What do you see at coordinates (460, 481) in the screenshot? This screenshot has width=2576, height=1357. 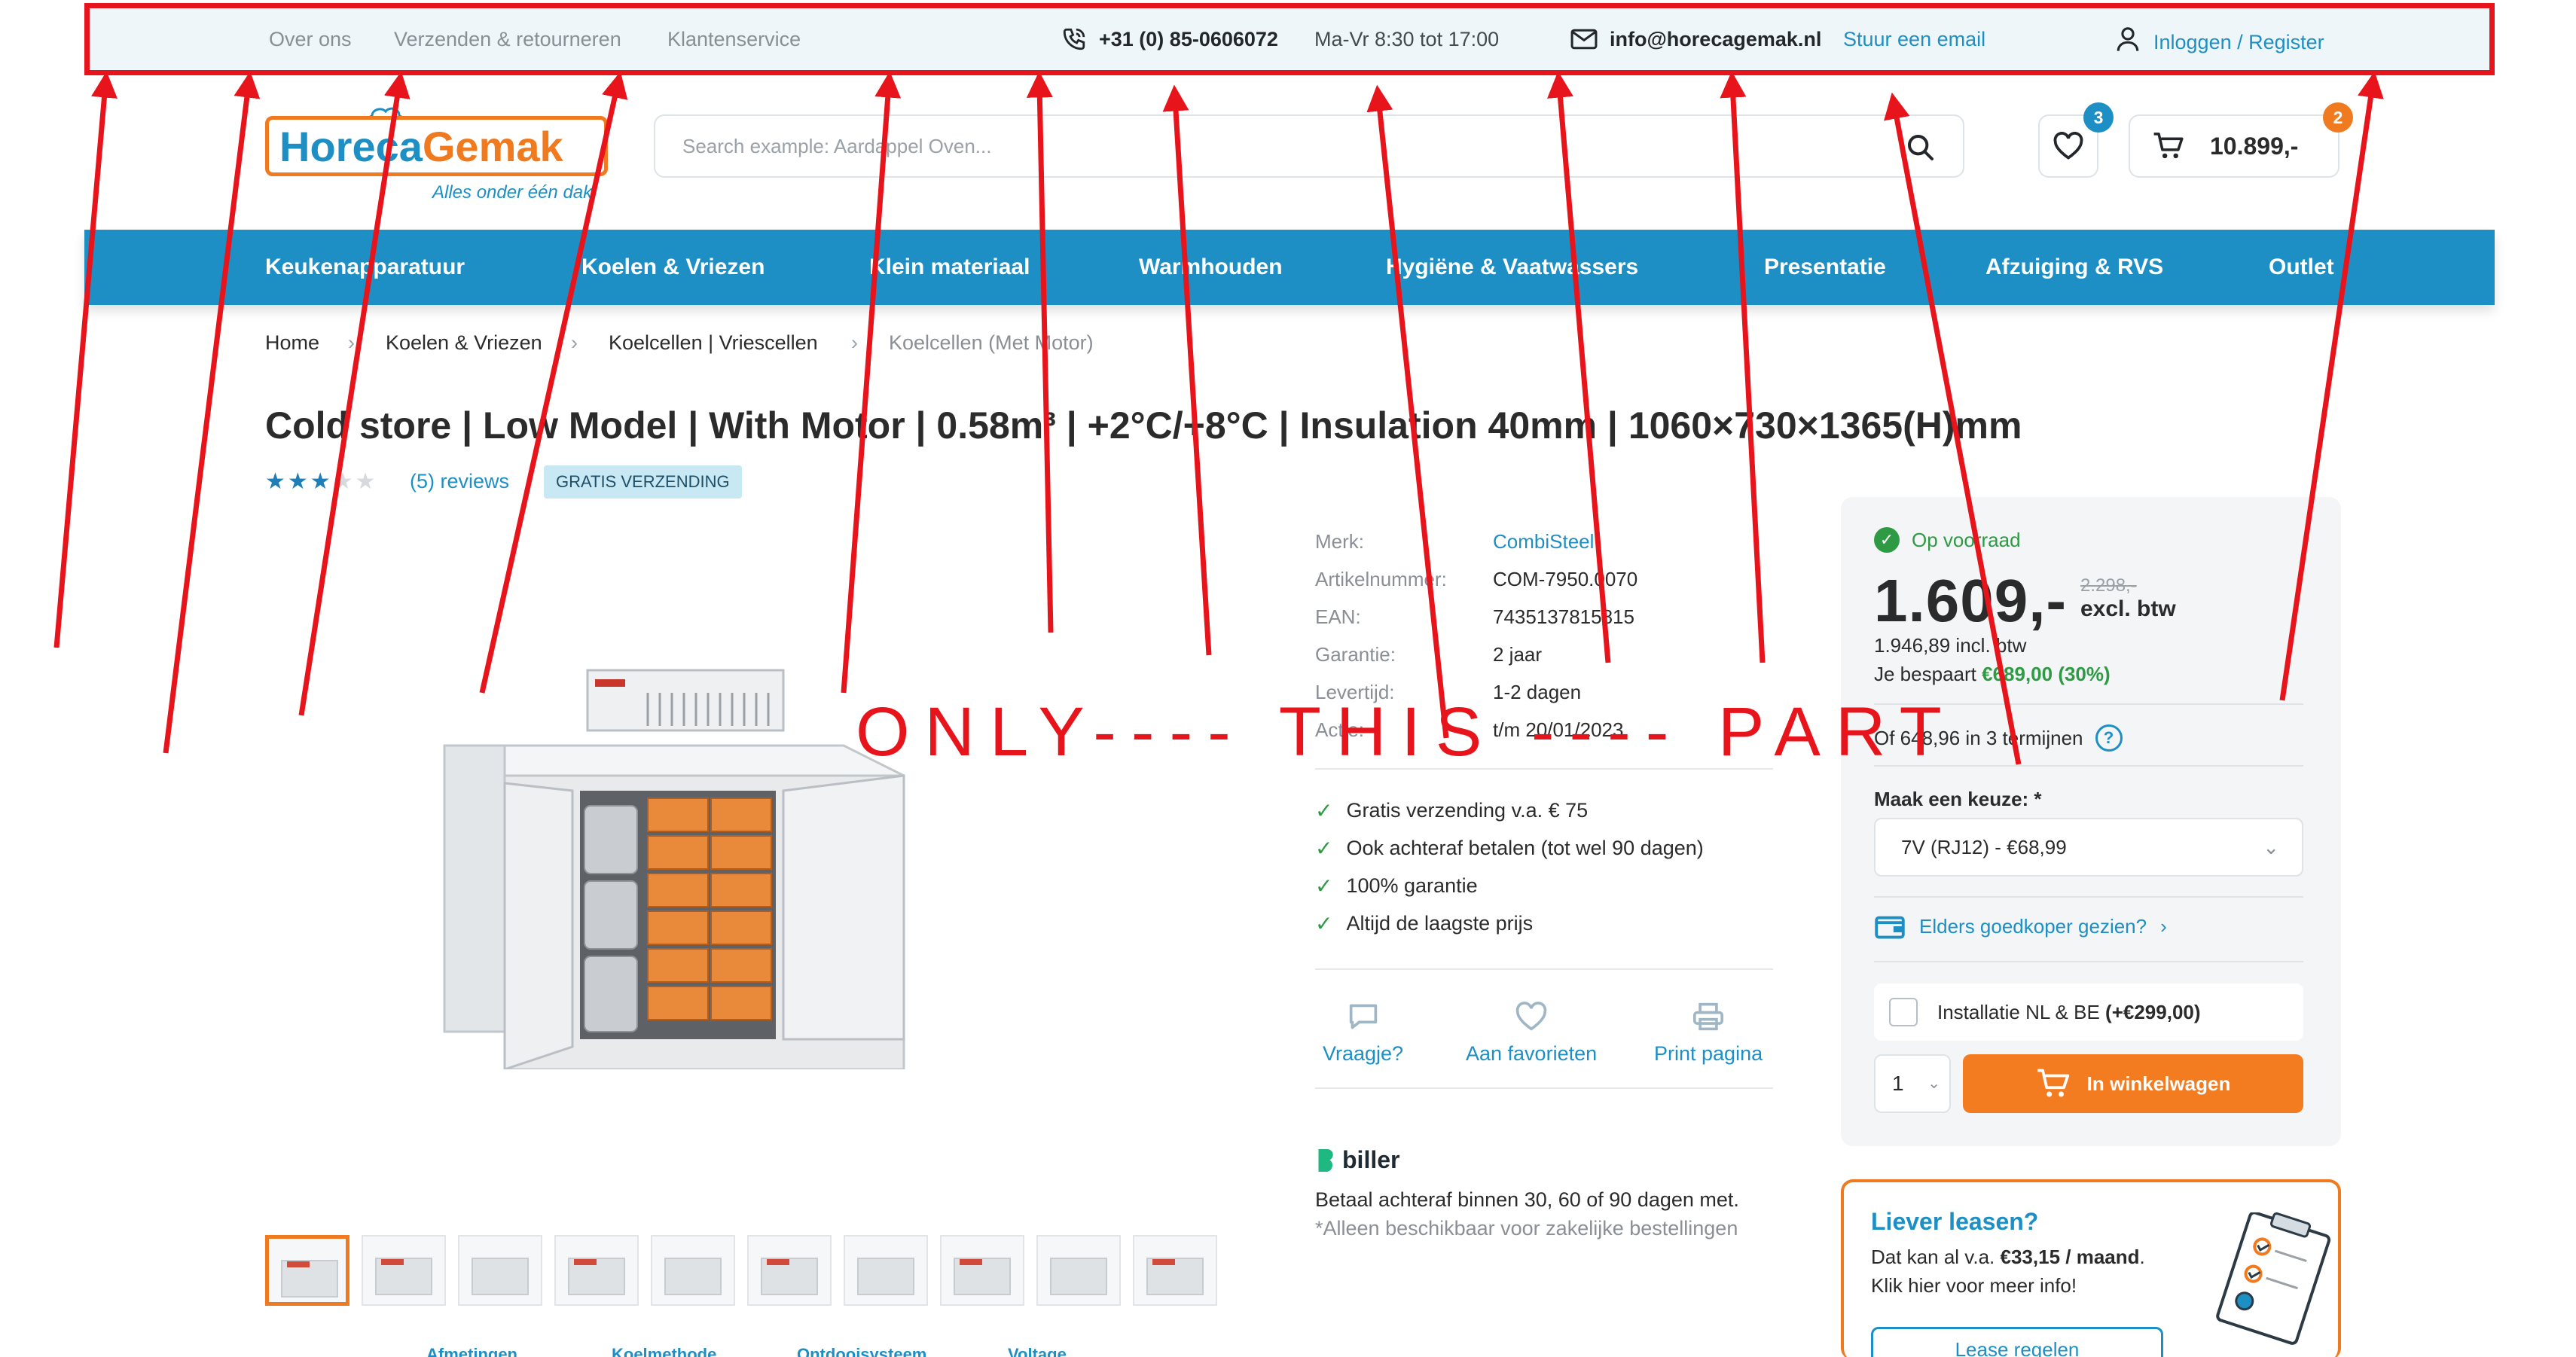 I see `reviews-link: (5) reviews` at bounding box center [460, 481].